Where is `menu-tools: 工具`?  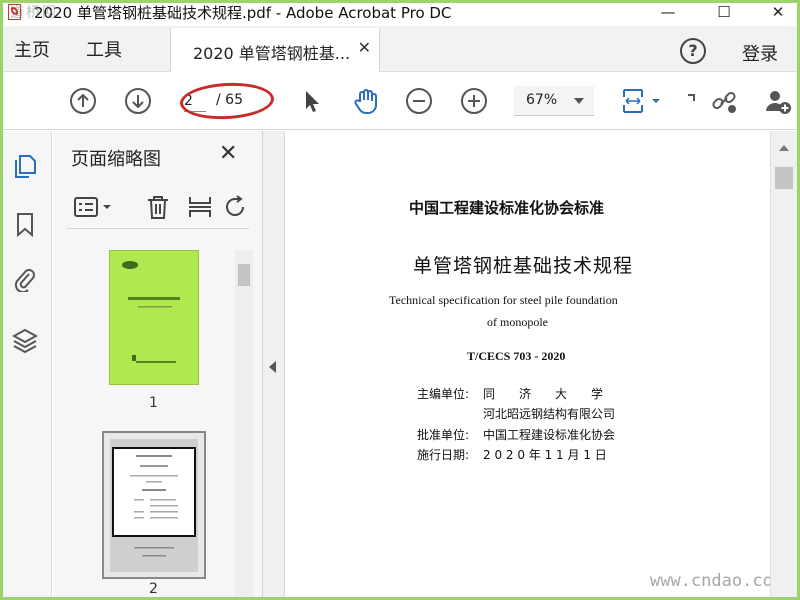 menu-tools: 工具 is located at coordinates (104, 49).